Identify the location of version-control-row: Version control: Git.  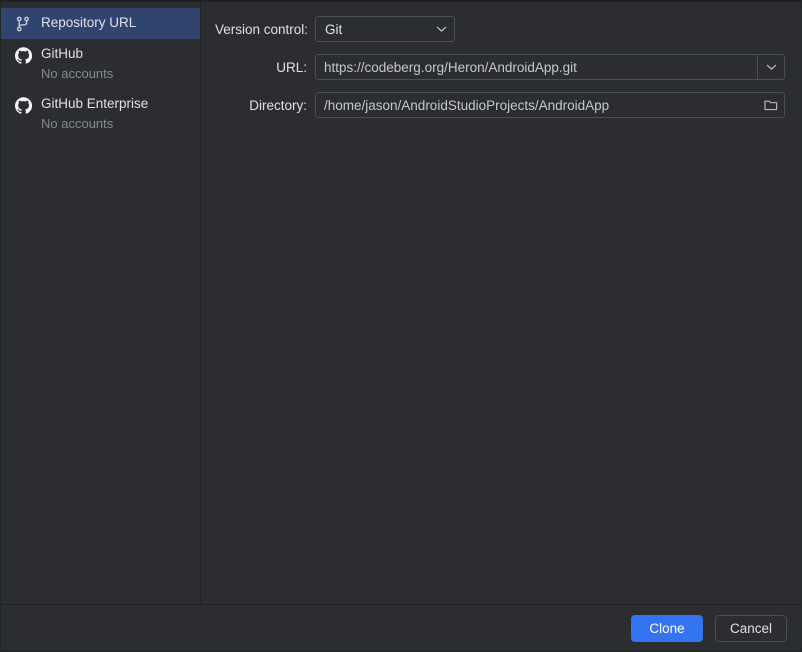
(500, 29).